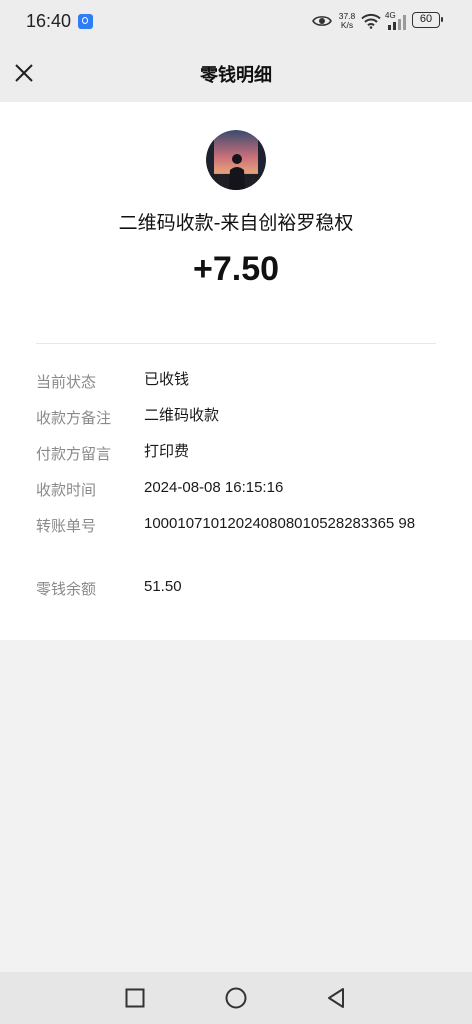  I want to click on status-time: 16:40, so click(49, 21).